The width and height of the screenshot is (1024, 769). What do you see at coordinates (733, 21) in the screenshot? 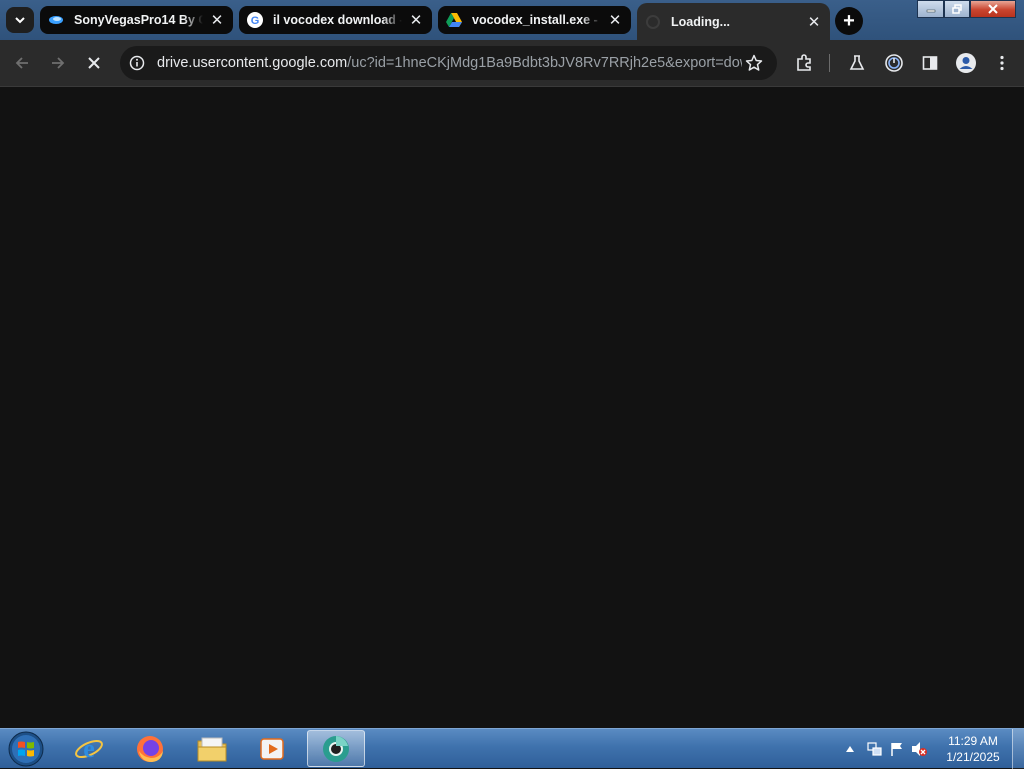
I see `tab-loading: Loading... ✕` at bounding box center [733, 21].